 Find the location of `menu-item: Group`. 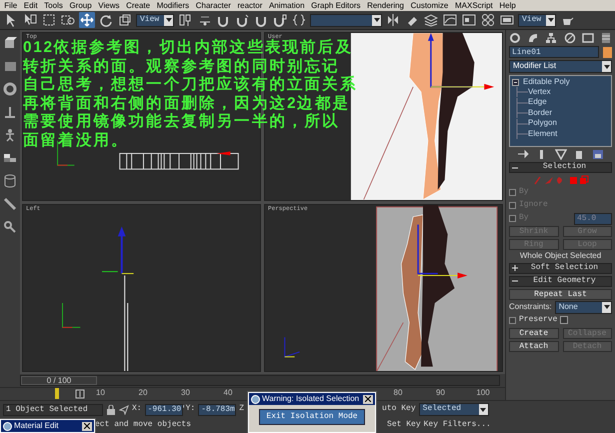

menu-item: Group is located at coordinates (80, 5).